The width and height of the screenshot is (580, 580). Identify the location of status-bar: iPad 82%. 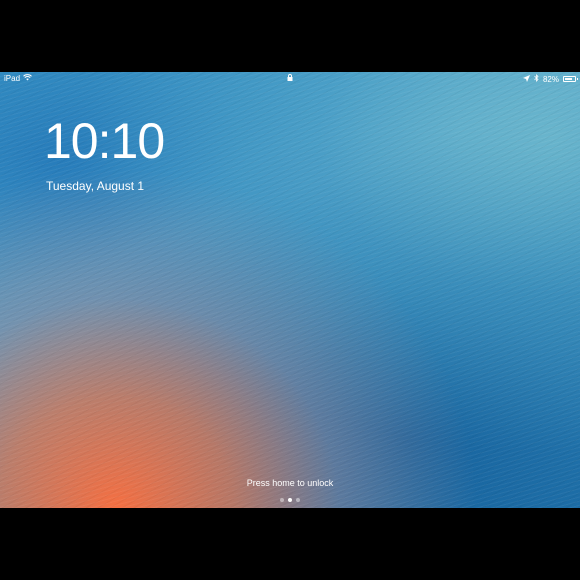
(290, 79).